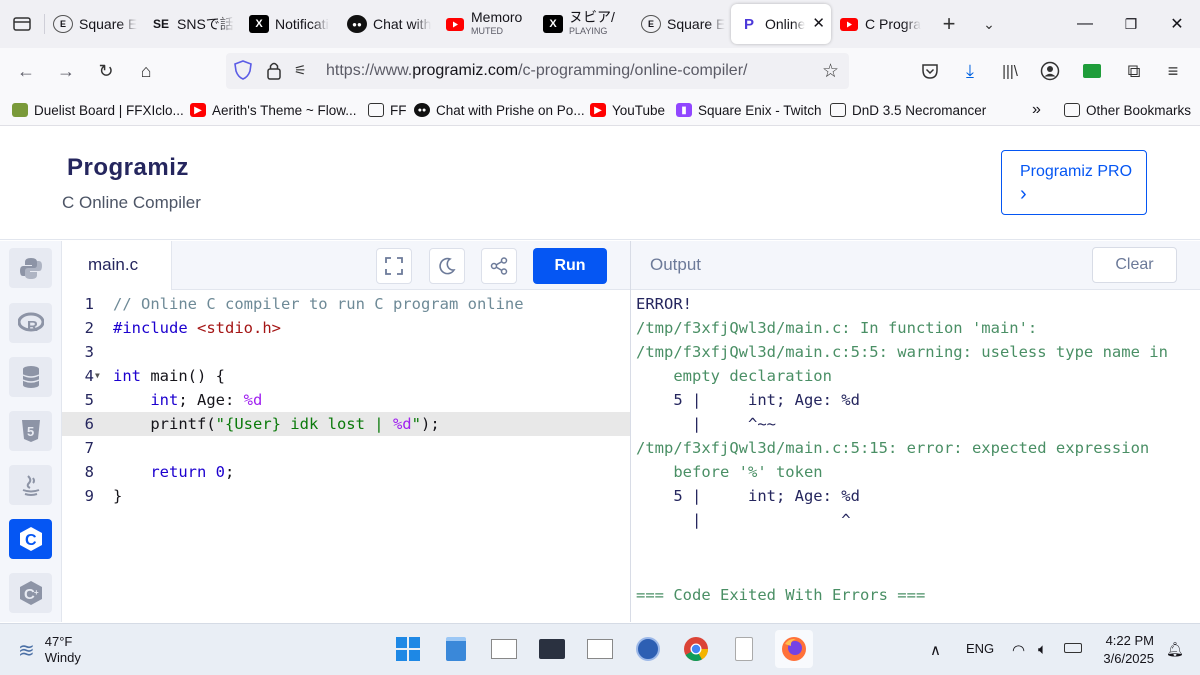 The height and width of the screenshot is (675, 1200). I want to click on lock-icon, so click(274, 73).